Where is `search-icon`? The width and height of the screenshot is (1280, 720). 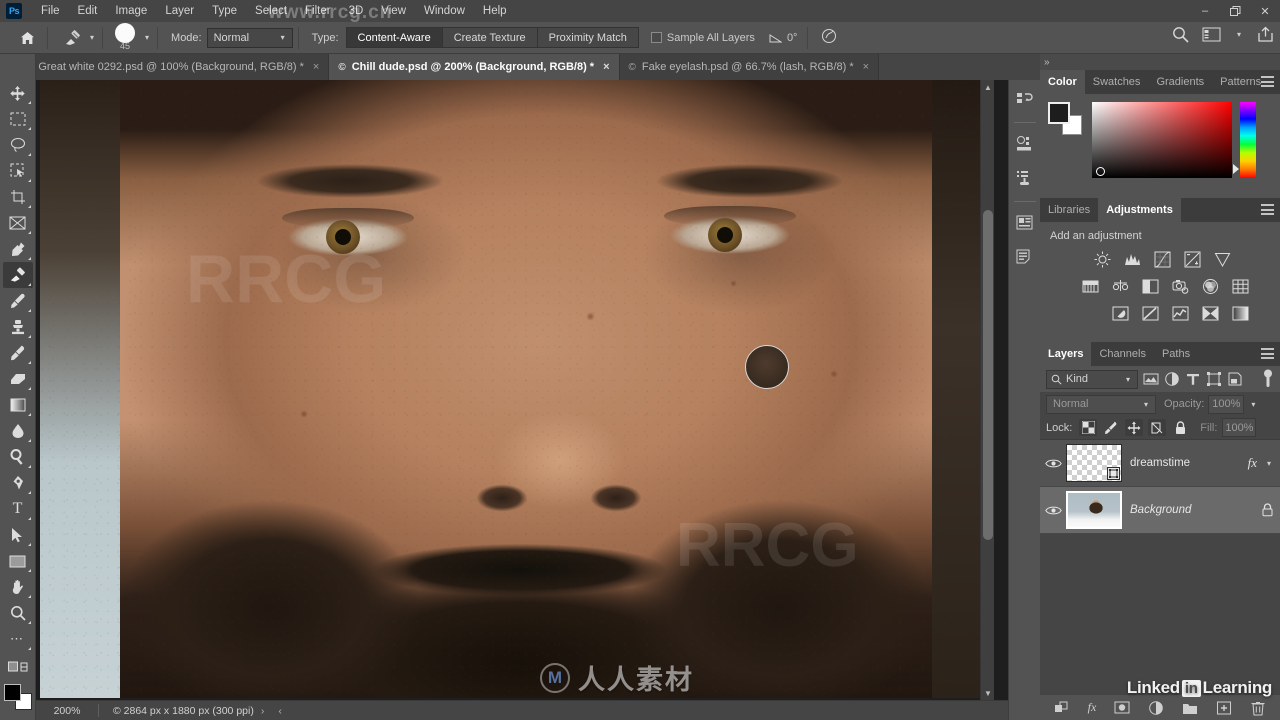 search-icon is located at coordinates (1180, 34).